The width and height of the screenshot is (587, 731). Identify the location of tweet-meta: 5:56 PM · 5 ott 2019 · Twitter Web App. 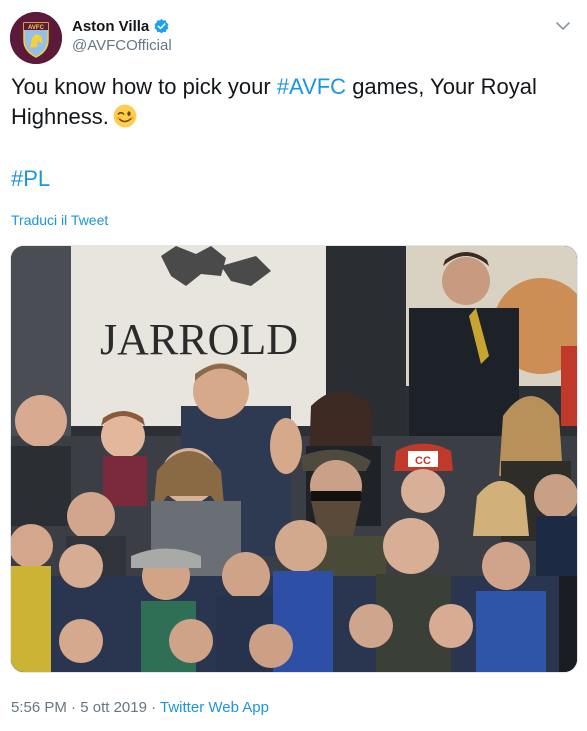
(140, 707).